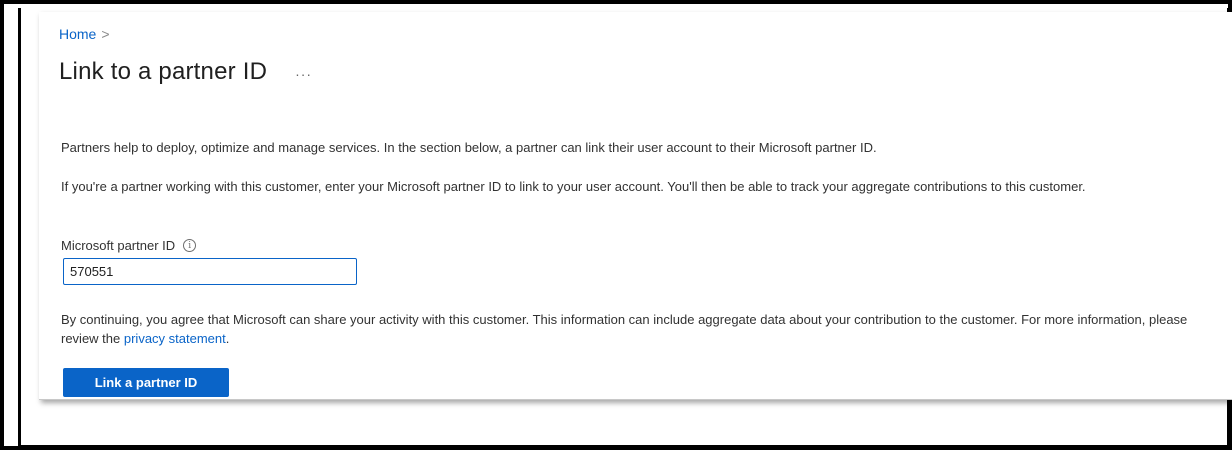 Image resolution: width=1232 pixels, height=450 pixels. Describe the element at coordinates (175, 338) in the screenshot. I see `privacy-statement-link: privacy statement` at that location.